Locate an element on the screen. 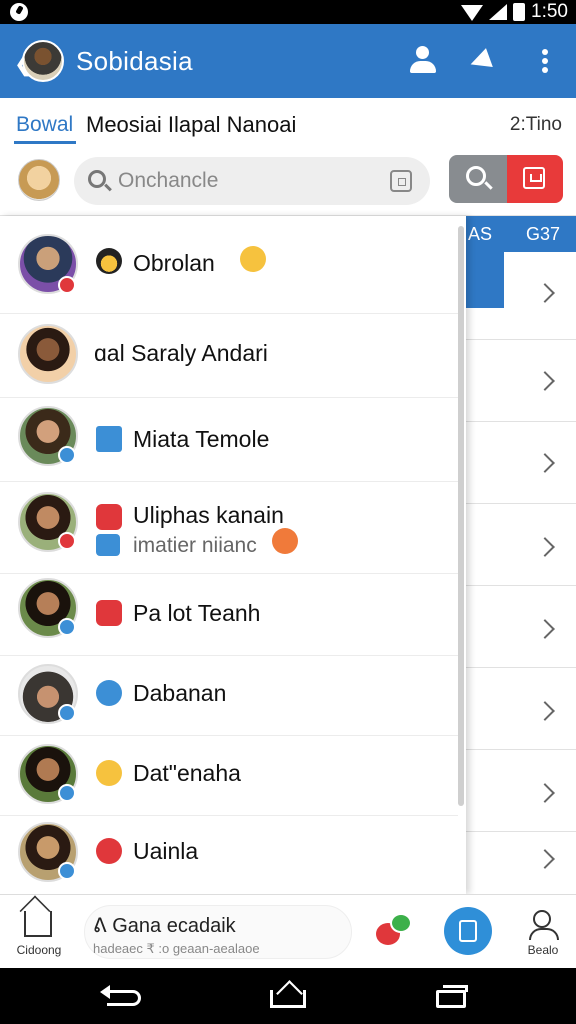 The height and width of the screenshot is (1024, 576). red-app-icon is located at coordinates (109, 517).